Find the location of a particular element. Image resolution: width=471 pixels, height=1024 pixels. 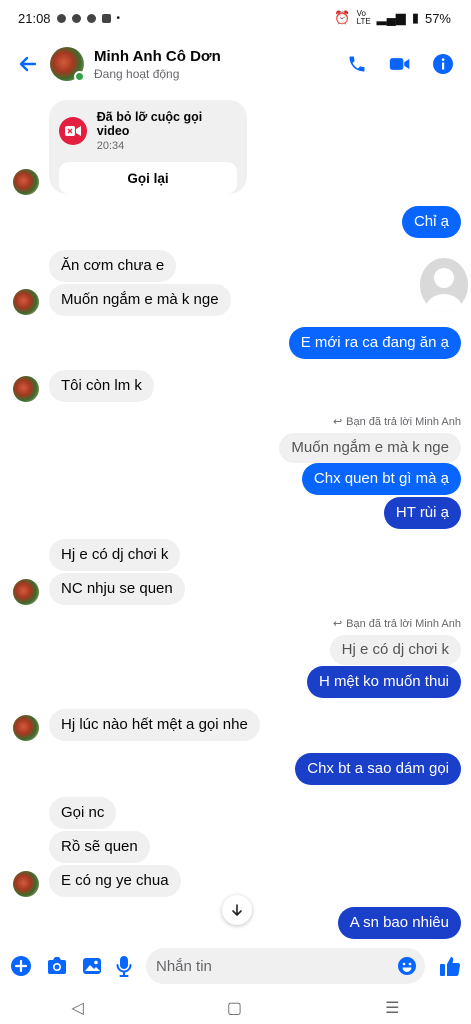

composer-bar: Nhắn tin is located at coordinates (235, 966).